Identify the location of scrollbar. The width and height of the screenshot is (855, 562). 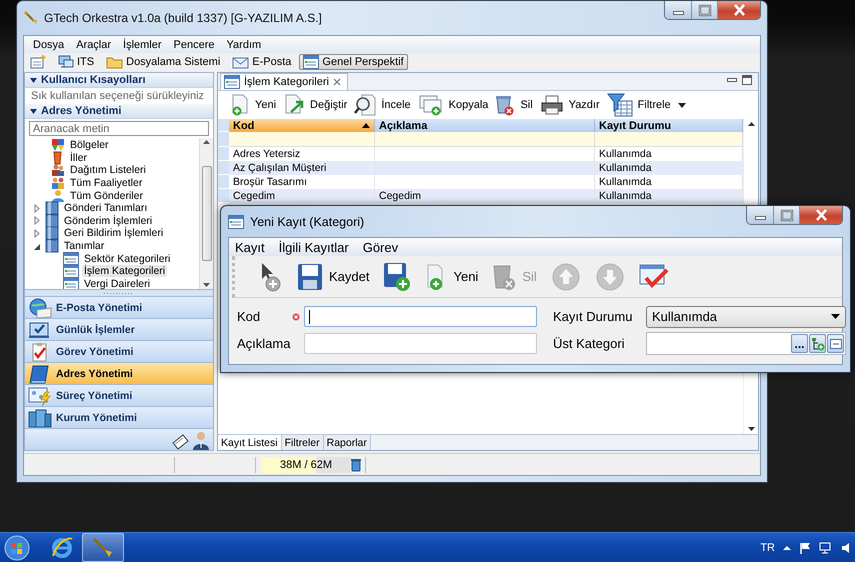
(206, 213).